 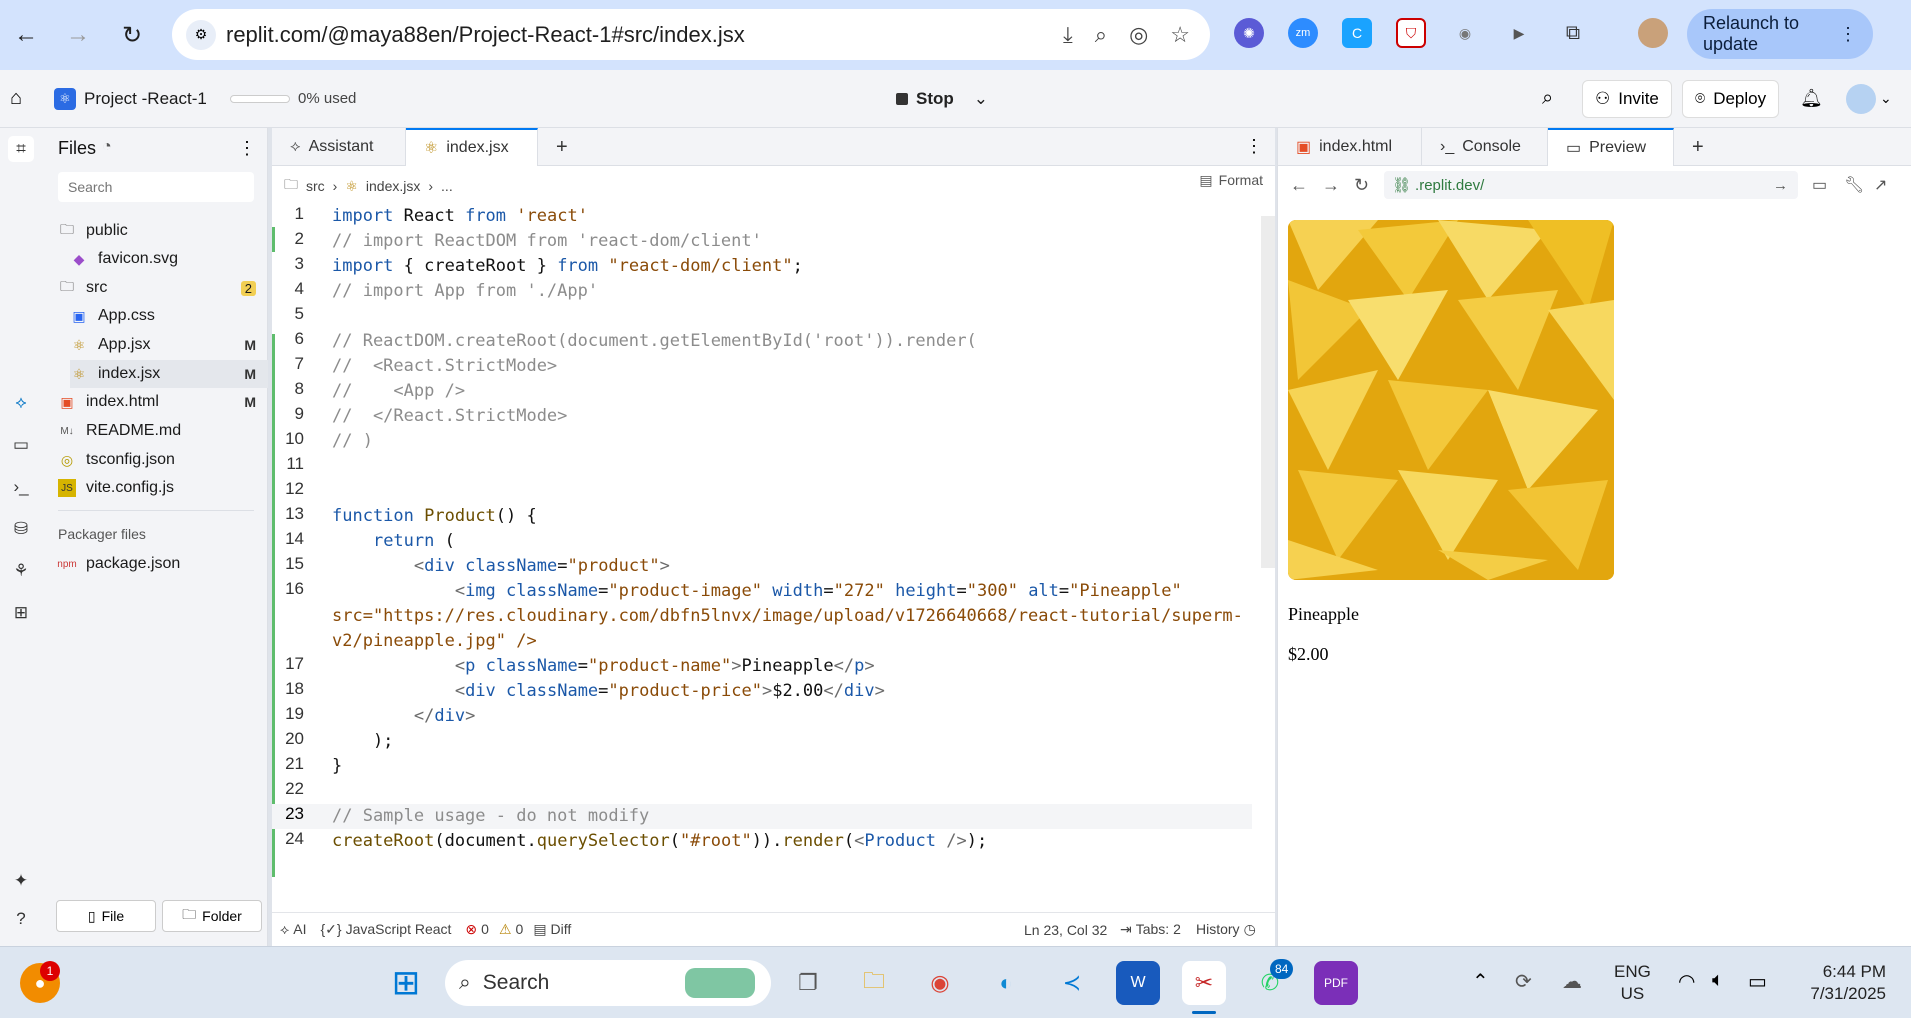 What do you see at coordinates (1150, 929) in the screenshot?
I see `tabs-status: ⇥ Tabs: 2` at bounding box center [1150, 929].